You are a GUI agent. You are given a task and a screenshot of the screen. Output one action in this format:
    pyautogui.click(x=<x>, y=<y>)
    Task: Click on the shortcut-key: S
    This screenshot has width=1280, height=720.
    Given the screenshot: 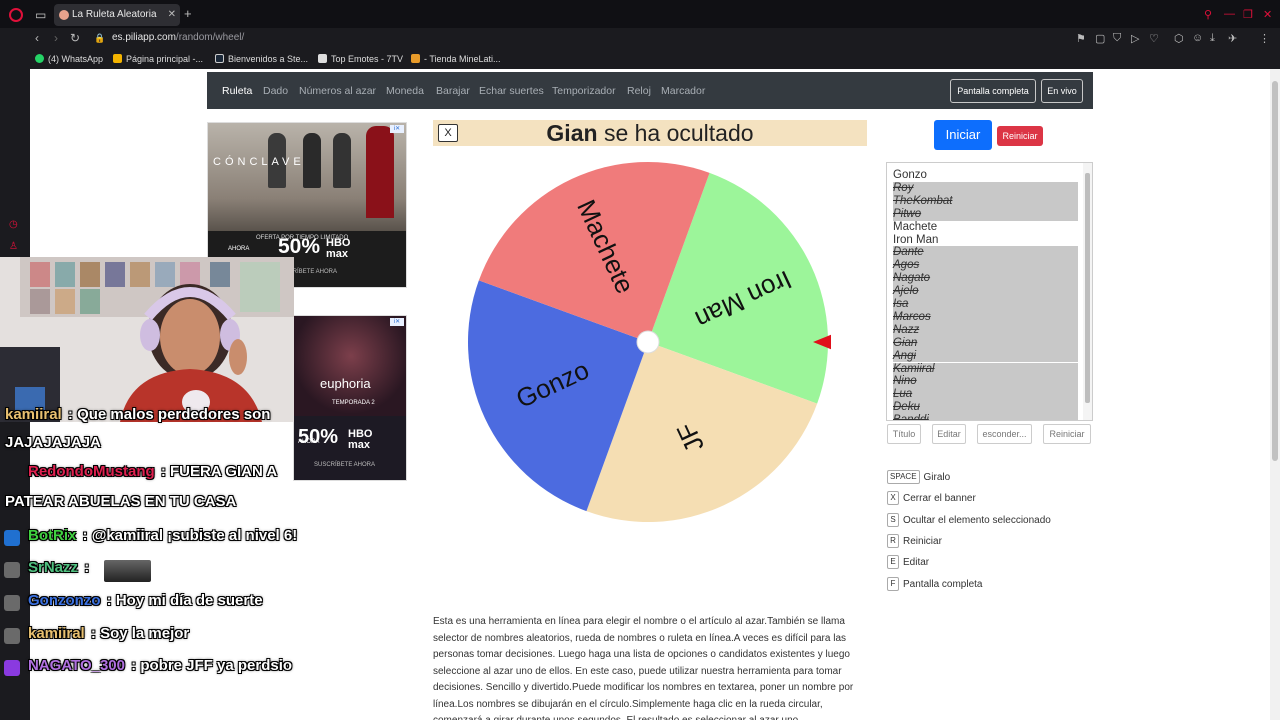 What is the action you would take?
    pyautogui.click(x=893, y=519)
    